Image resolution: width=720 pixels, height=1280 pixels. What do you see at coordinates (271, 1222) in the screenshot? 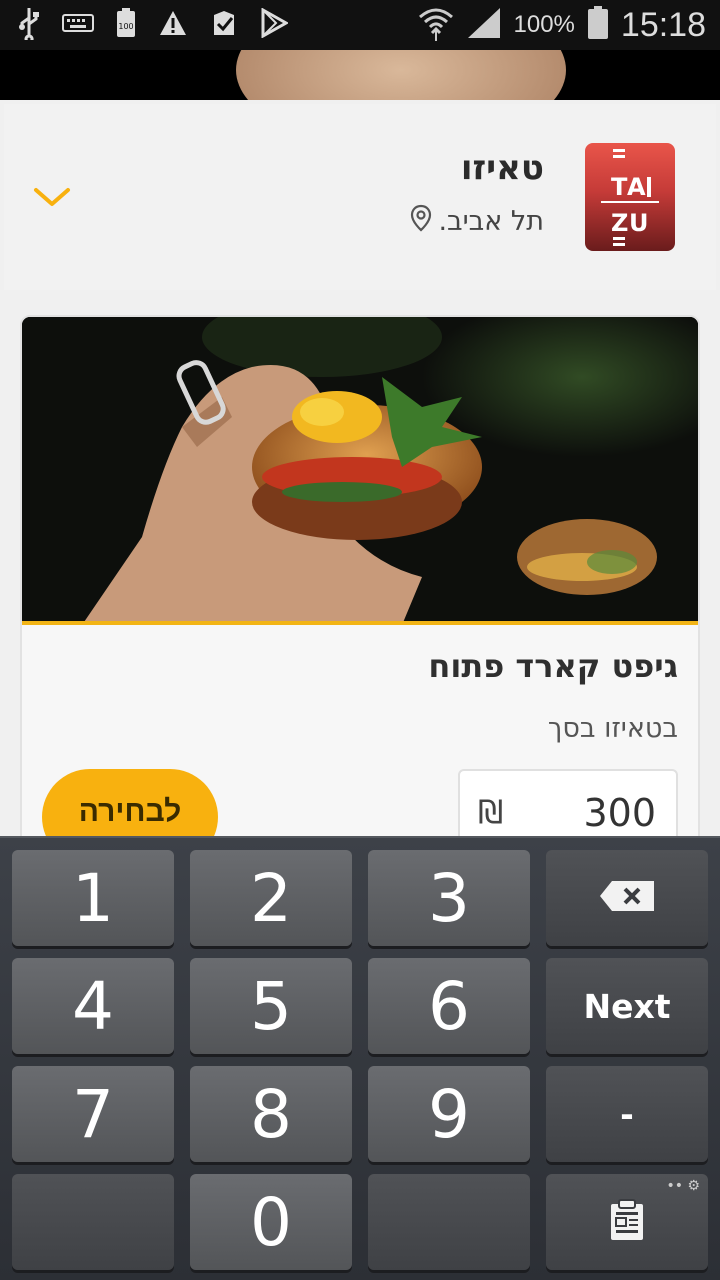
I see `key-0: 0` at bounding box center [271, 1222].